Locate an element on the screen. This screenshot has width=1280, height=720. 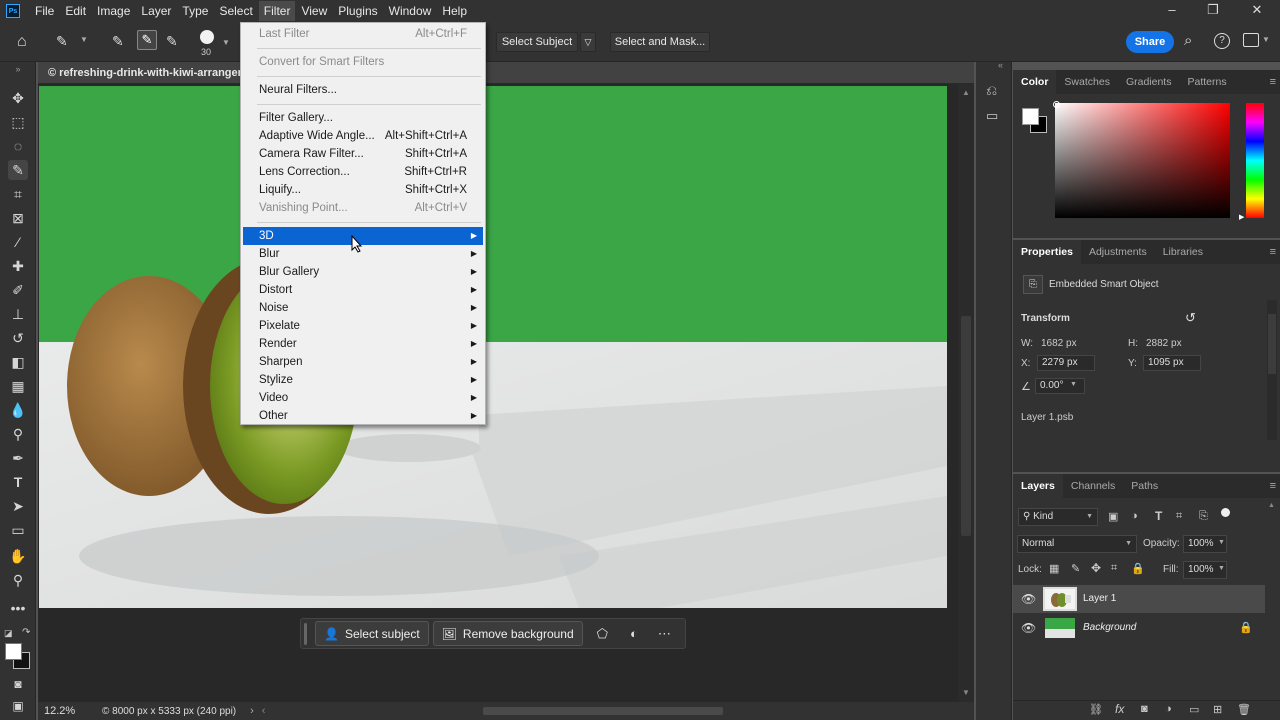
menu-help: Help is located at coordinates (454, 11).